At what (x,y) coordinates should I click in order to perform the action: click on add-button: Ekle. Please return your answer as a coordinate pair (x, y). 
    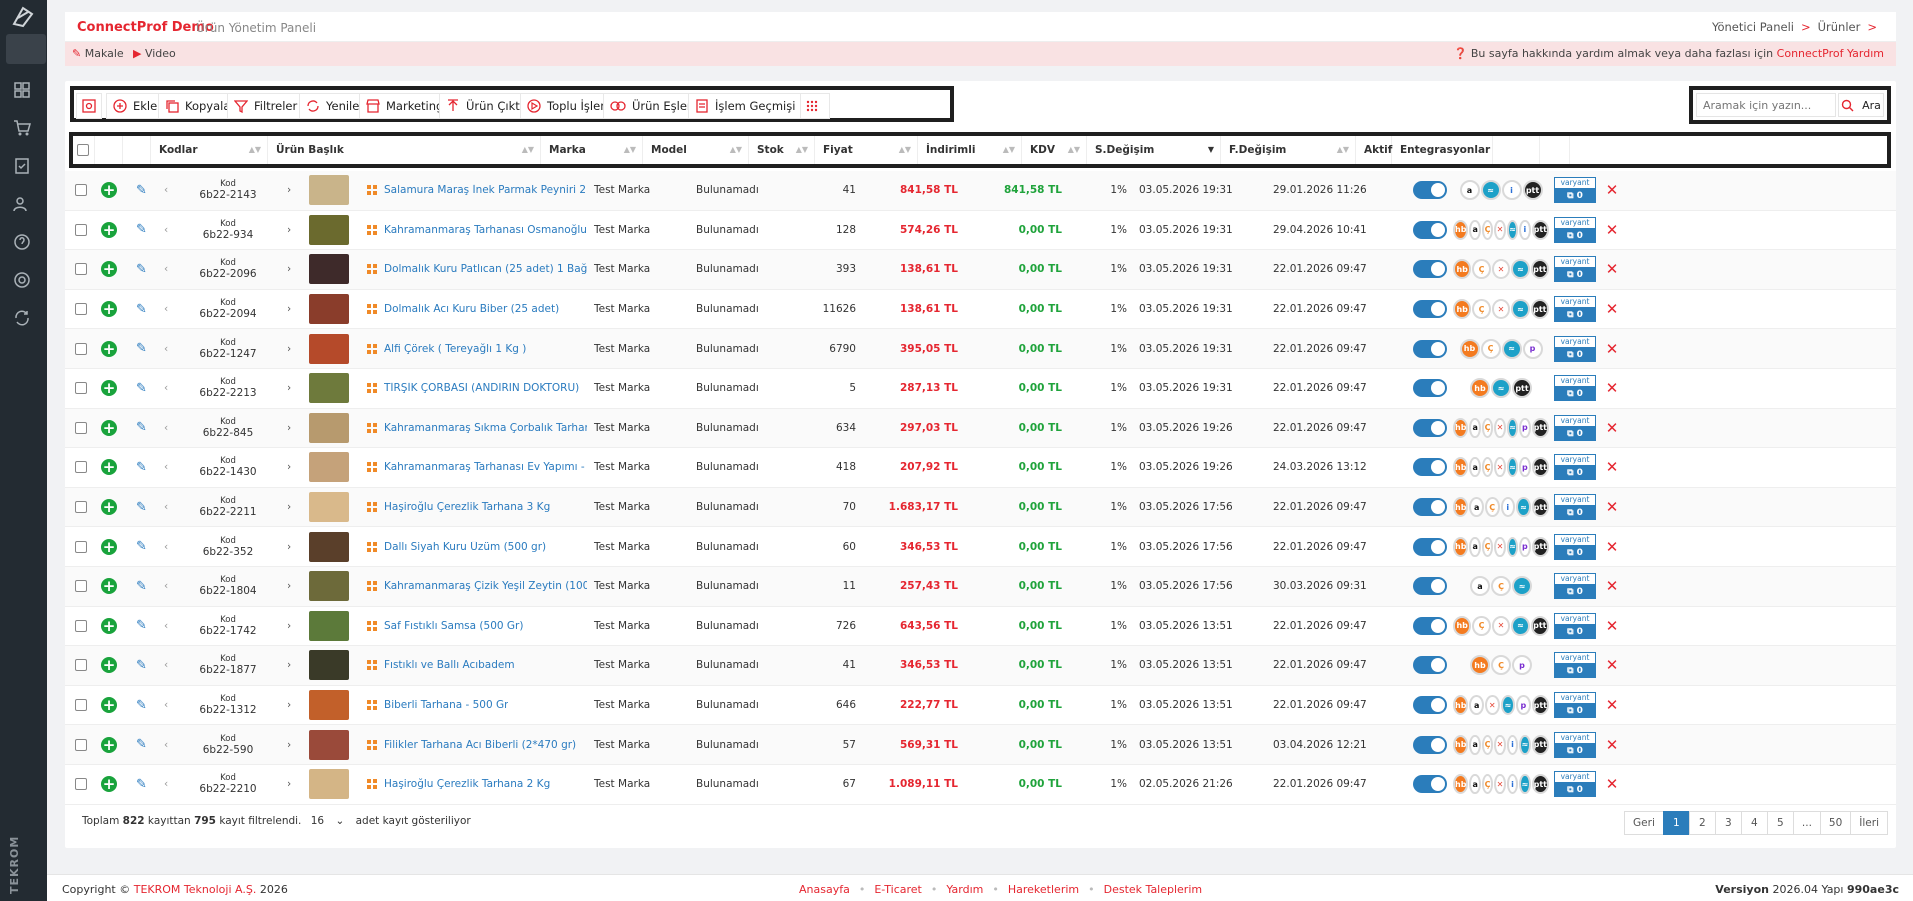
    Looking at the image, I should click on (135, 106).